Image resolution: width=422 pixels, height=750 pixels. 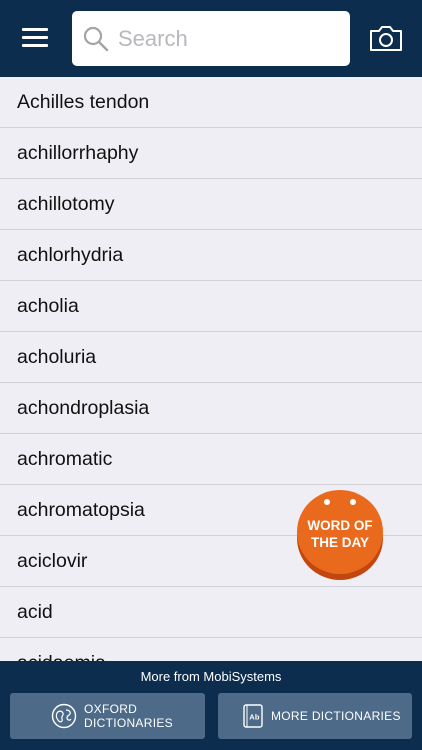 I want to click on oxford-line2: DICTIONARIES, so click(x=128, y=723).